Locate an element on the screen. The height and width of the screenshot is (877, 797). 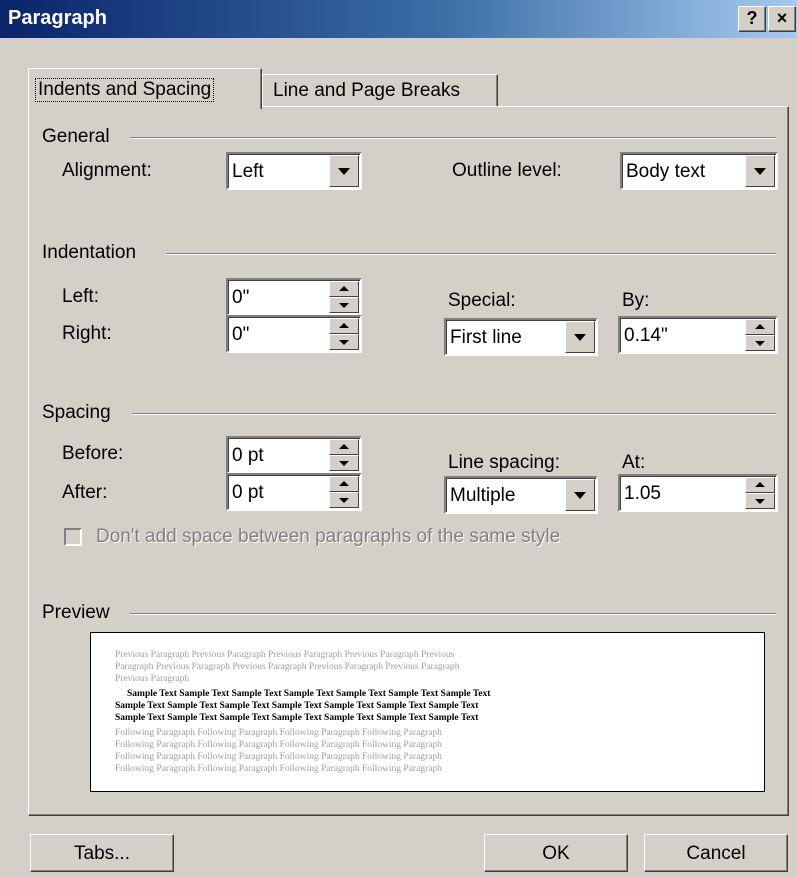
ok-button: OK is located at coordinates (556, 853).